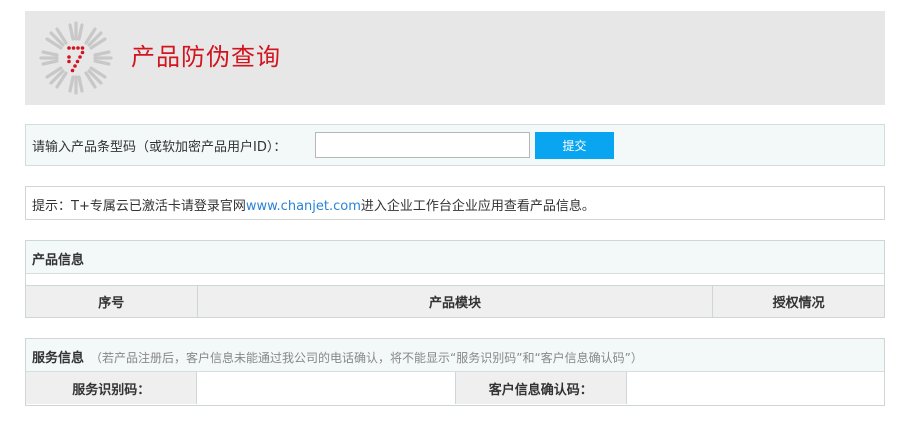 This screenshot has height=427, width=917. What do you see at coordinates (477, 206) in the screenshot?
I see `notice-suffix: 进入企业工作台企业应用查看产品信息。` at bounding box center [477, 206].